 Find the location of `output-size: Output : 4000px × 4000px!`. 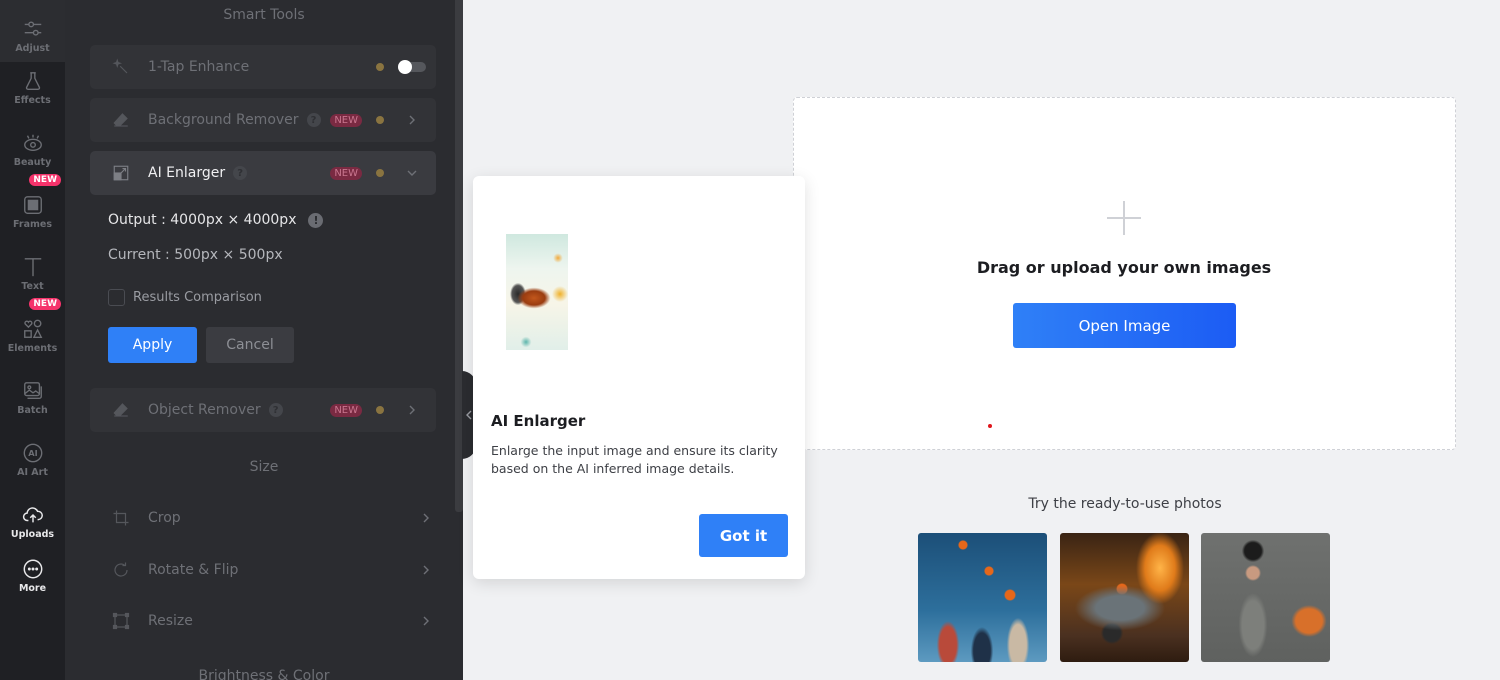

output-size: Output : 4000px × 4000px! is located at coordinates (216, 220).